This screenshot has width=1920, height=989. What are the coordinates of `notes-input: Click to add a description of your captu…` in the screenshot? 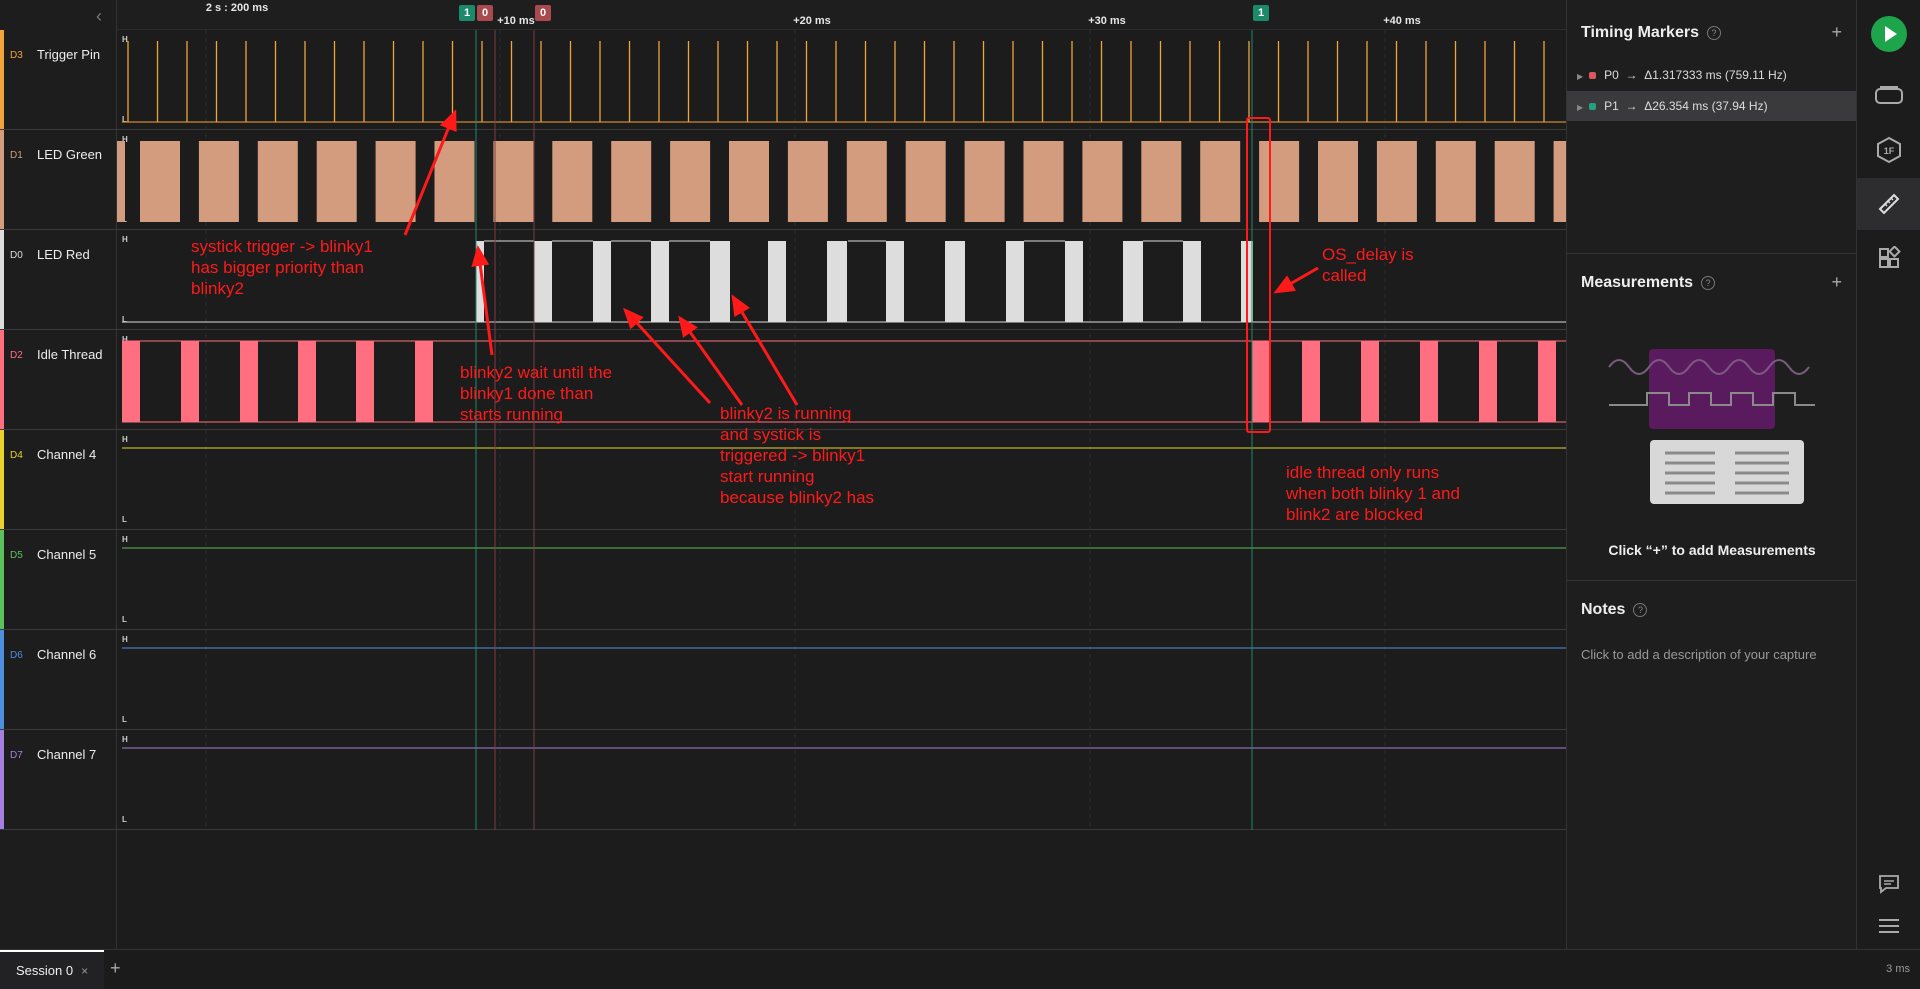 It's located at (1699, 654).